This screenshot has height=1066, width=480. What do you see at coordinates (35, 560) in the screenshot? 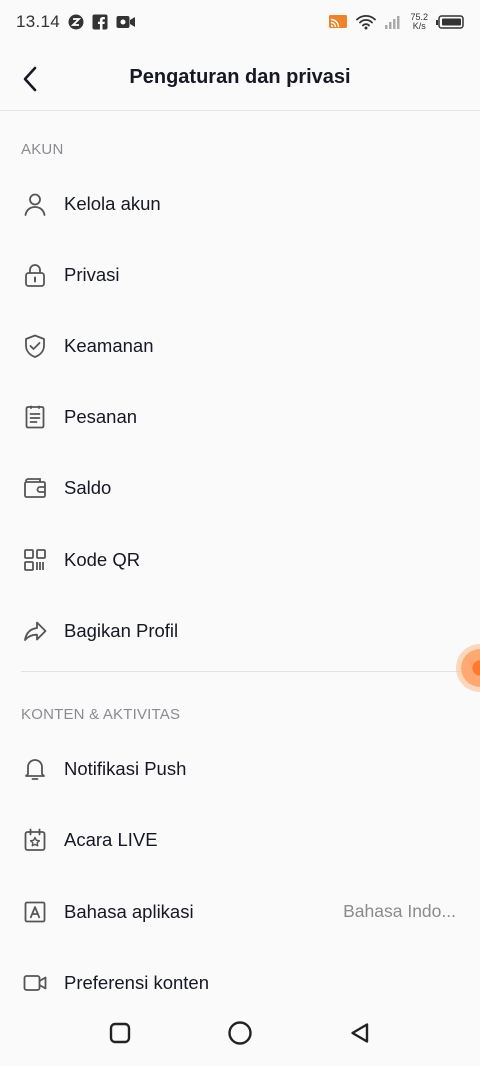
I see `qr-code-icon` at bounding box center [35, 560].